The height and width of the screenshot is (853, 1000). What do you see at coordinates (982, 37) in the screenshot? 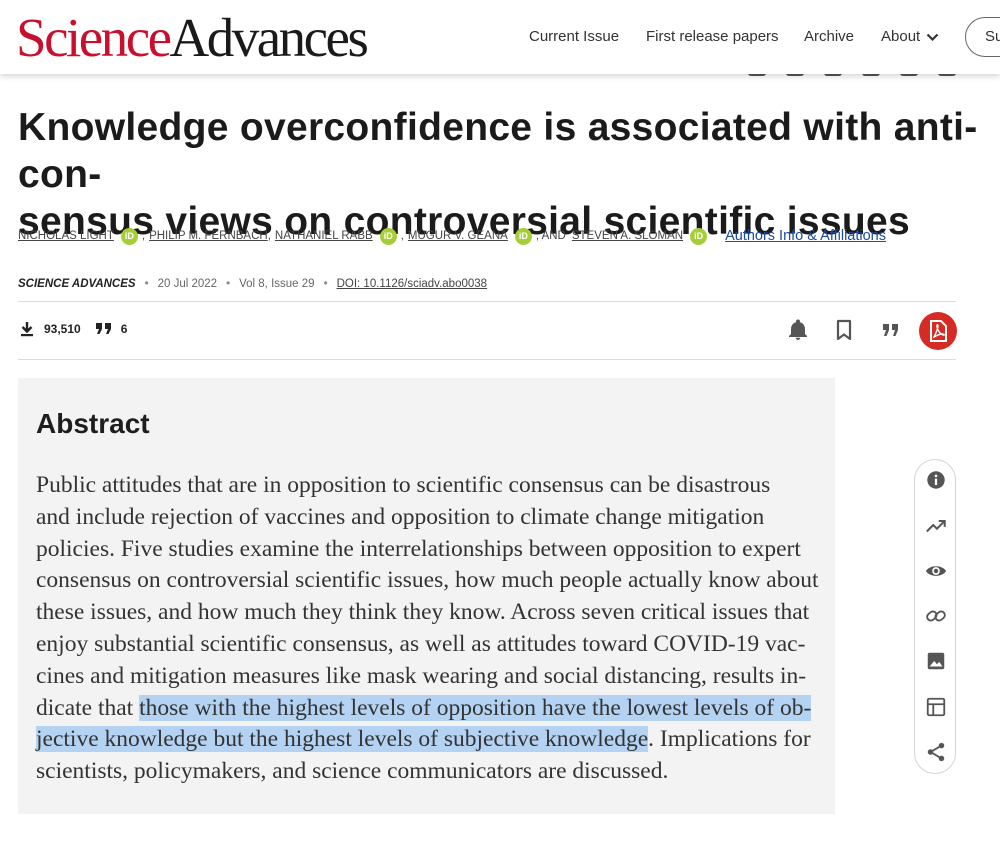
I see `subscribe-button: Su` at bounding box center [982, 37].